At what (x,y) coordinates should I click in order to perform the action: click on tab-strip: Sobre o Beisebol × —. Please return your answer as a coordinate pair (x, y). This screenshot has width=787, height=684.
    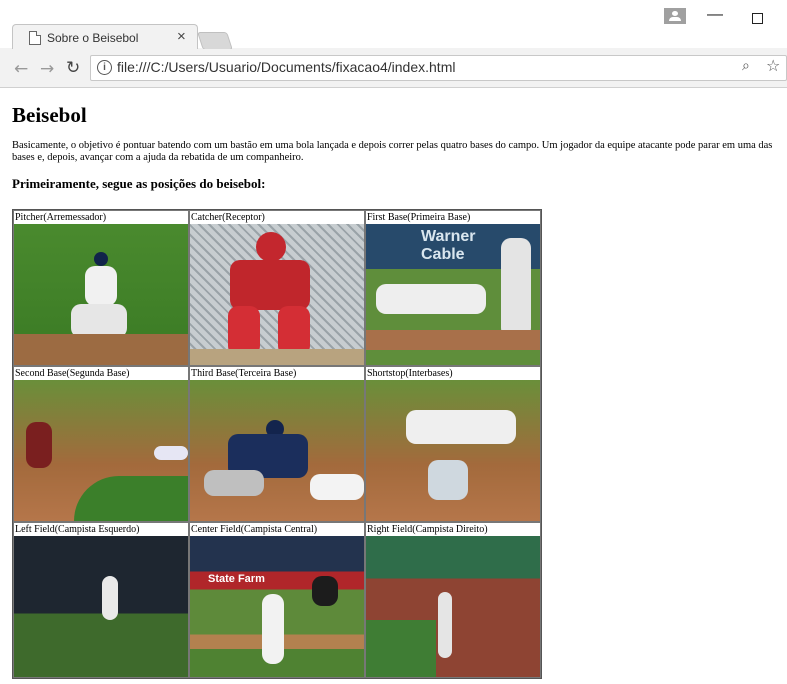
    Looking at the image, I should click on (393, 25).